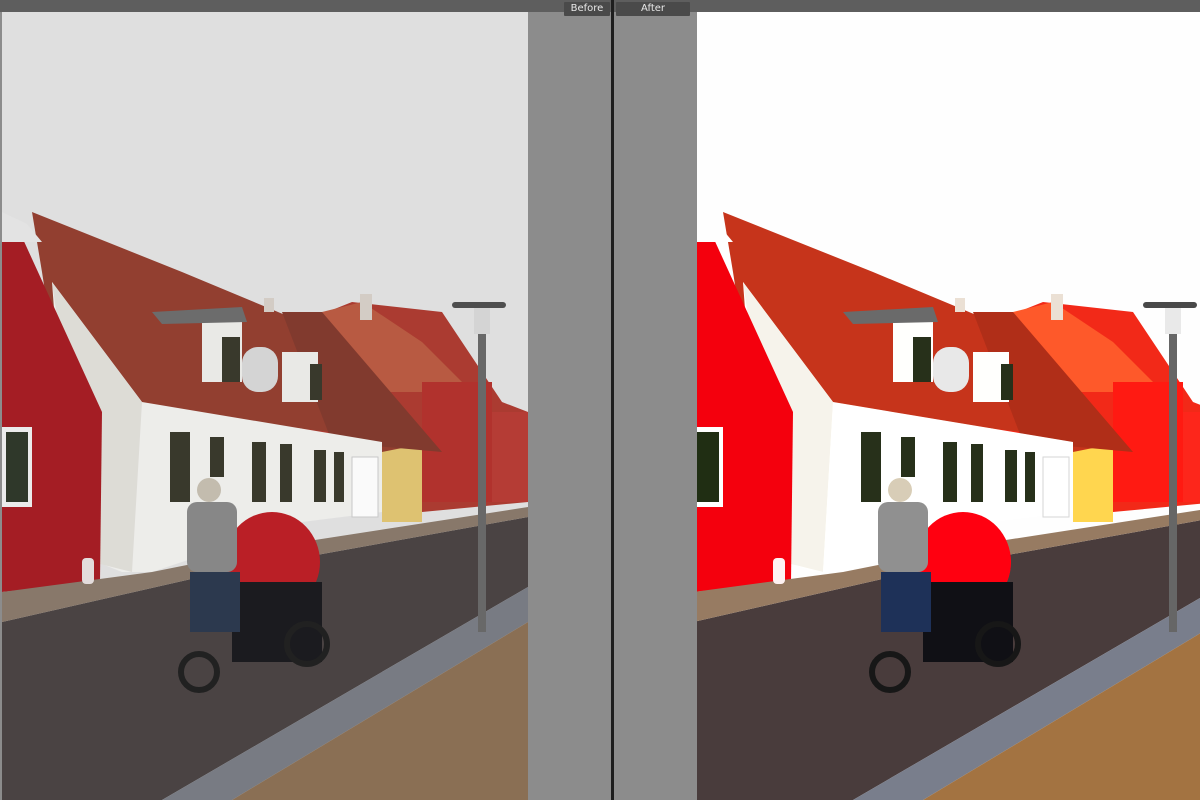  Describe the element at coordinates (612, 400) in the screenshot. I see `compare-divider` at that location.